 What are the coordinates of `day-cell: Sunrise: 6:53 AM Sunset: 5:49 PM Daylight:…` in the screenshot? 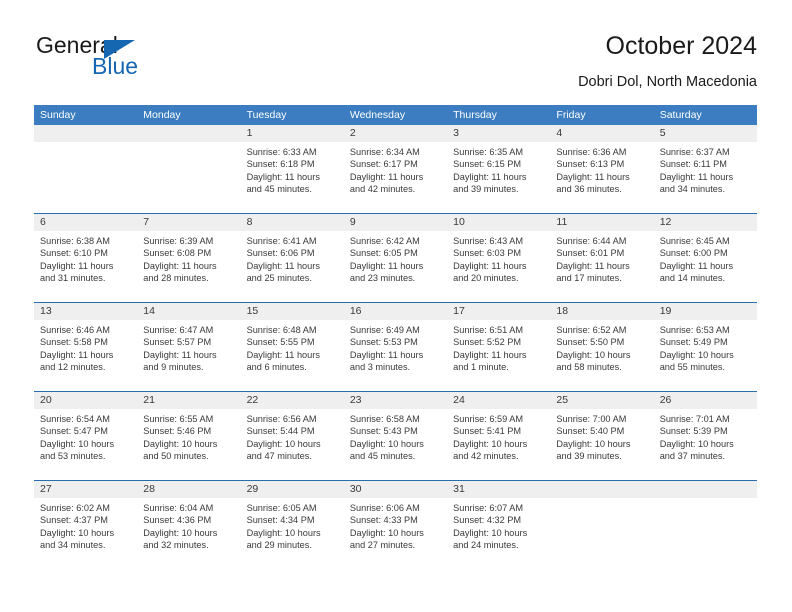 It's located at (705, 355).